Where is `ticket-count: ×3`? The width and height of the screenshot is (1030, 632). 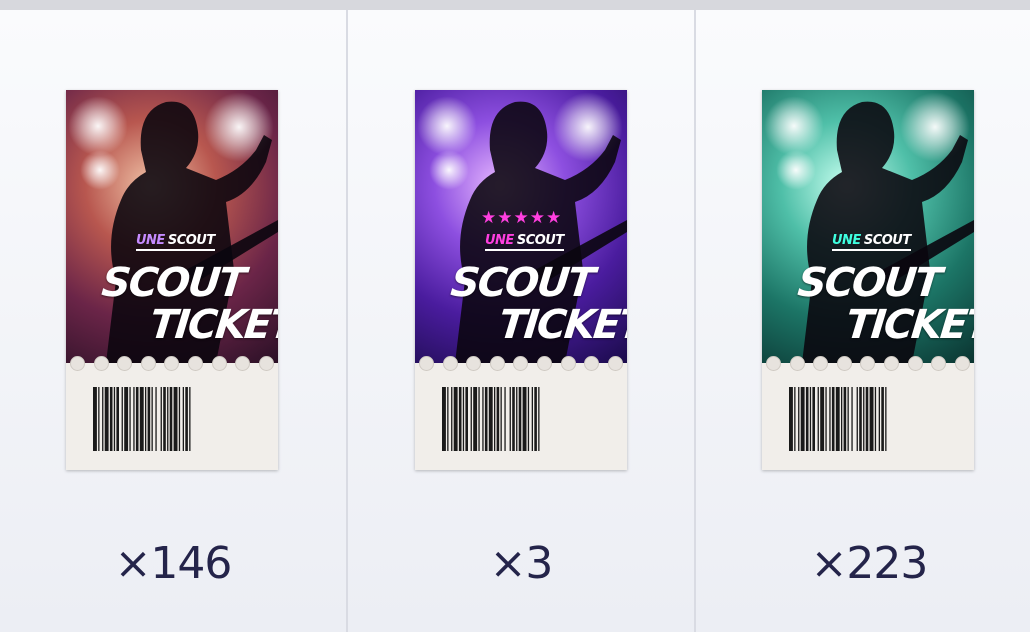 ticket-count: ×3 is located at coordinates (521, 563).